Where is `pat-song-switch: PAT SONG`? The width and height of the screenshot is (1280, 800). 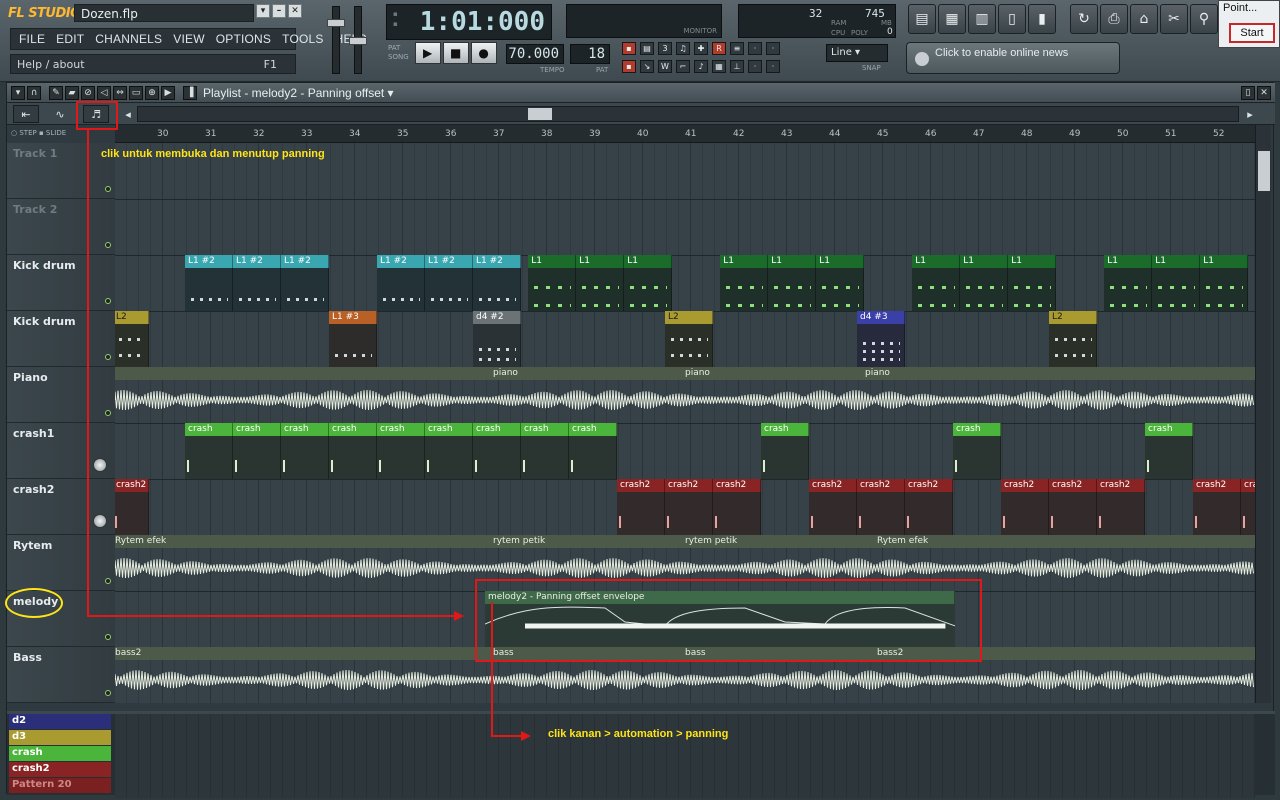
pat-song-switch: PAT SONG is located at coordinates (398, 53).